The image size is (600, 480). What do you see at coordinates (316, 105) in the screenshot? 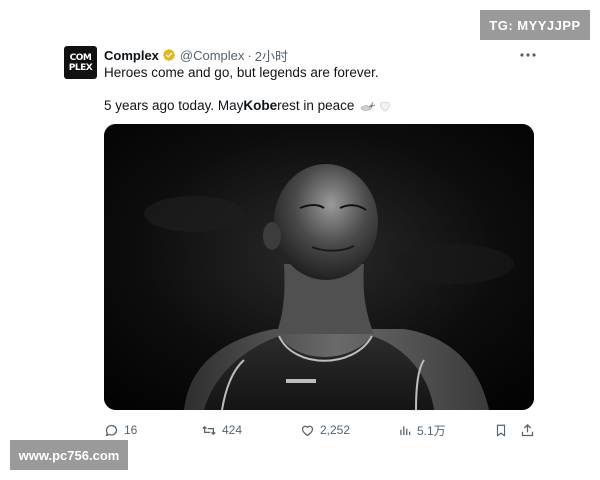
I see `tweet-text-after: rest in peace` at bounding box center [316, 105].